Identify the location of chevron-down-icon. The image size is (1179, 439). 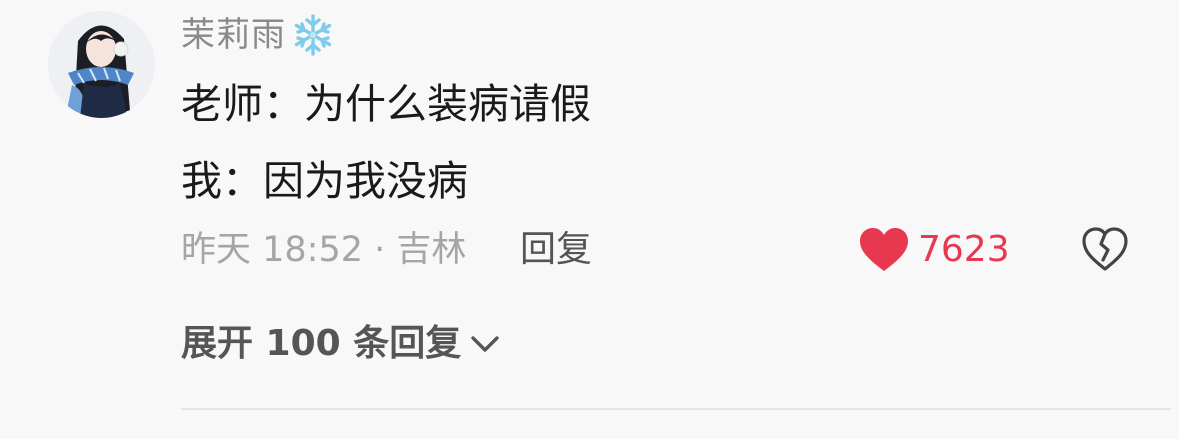
(485, 344).